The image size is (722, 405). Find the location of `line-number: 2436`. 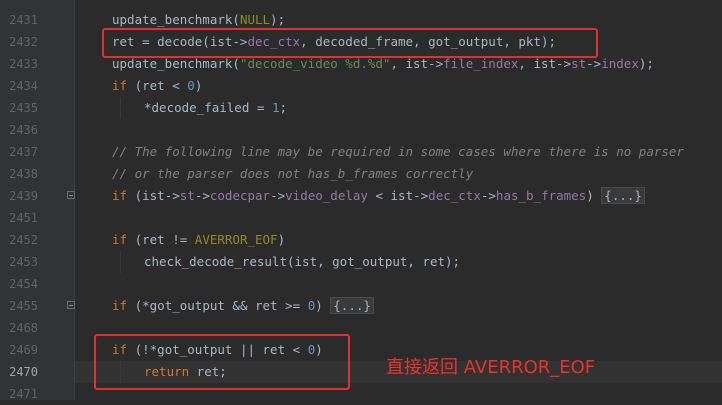

line-number: 2436 is located at coordinates (23, 130).